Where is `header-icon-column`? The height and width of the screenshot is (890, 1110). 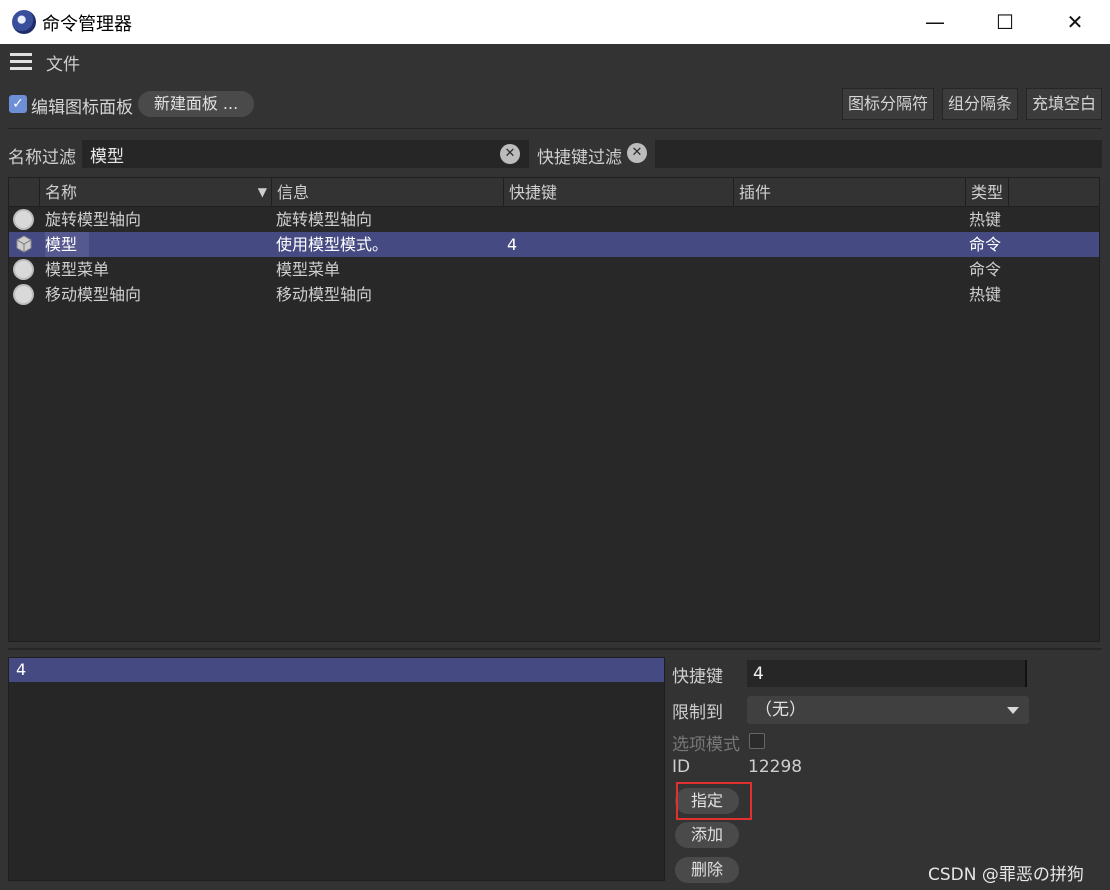 header-icon-column is located at coordinates (24, 192).